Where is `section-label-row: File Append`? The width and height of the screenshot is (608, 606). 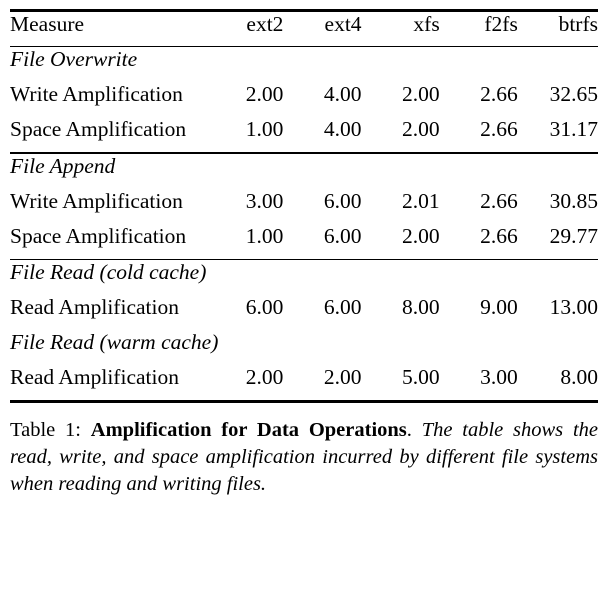
section-label-row: File Append is located at coordinates (304, 171).